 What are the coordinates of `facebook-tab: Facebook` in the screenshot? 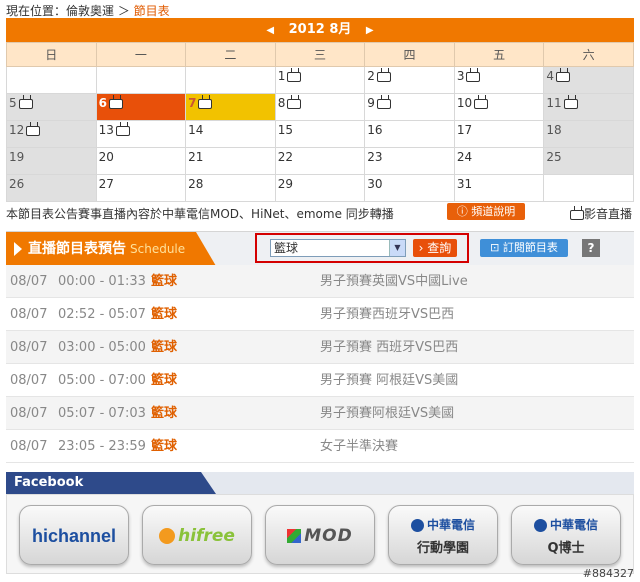 It's located at (111, 483).